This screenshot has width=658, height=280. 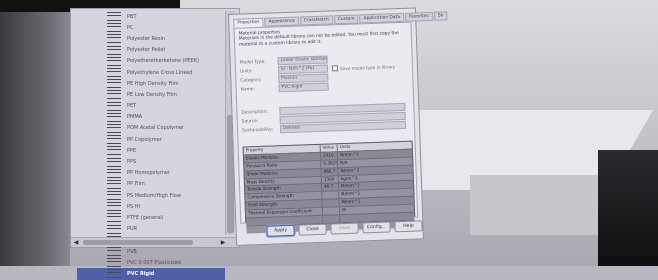 I want to click on value-cell: 2410, so click(x=329, y=156).